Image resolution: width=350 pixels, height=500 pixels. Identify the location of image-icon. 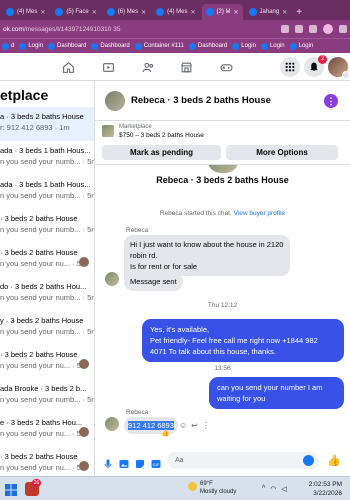
(124, 462).